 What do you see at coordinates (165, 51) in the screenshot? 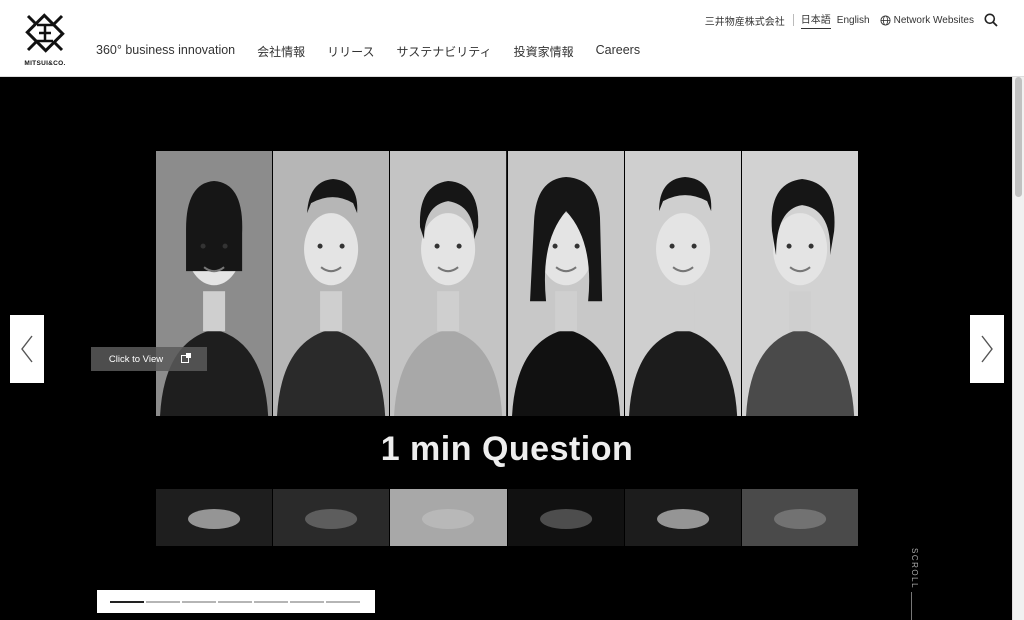
I see `nav-item-0: 360° business innovation` at bounding box center [165, 51].